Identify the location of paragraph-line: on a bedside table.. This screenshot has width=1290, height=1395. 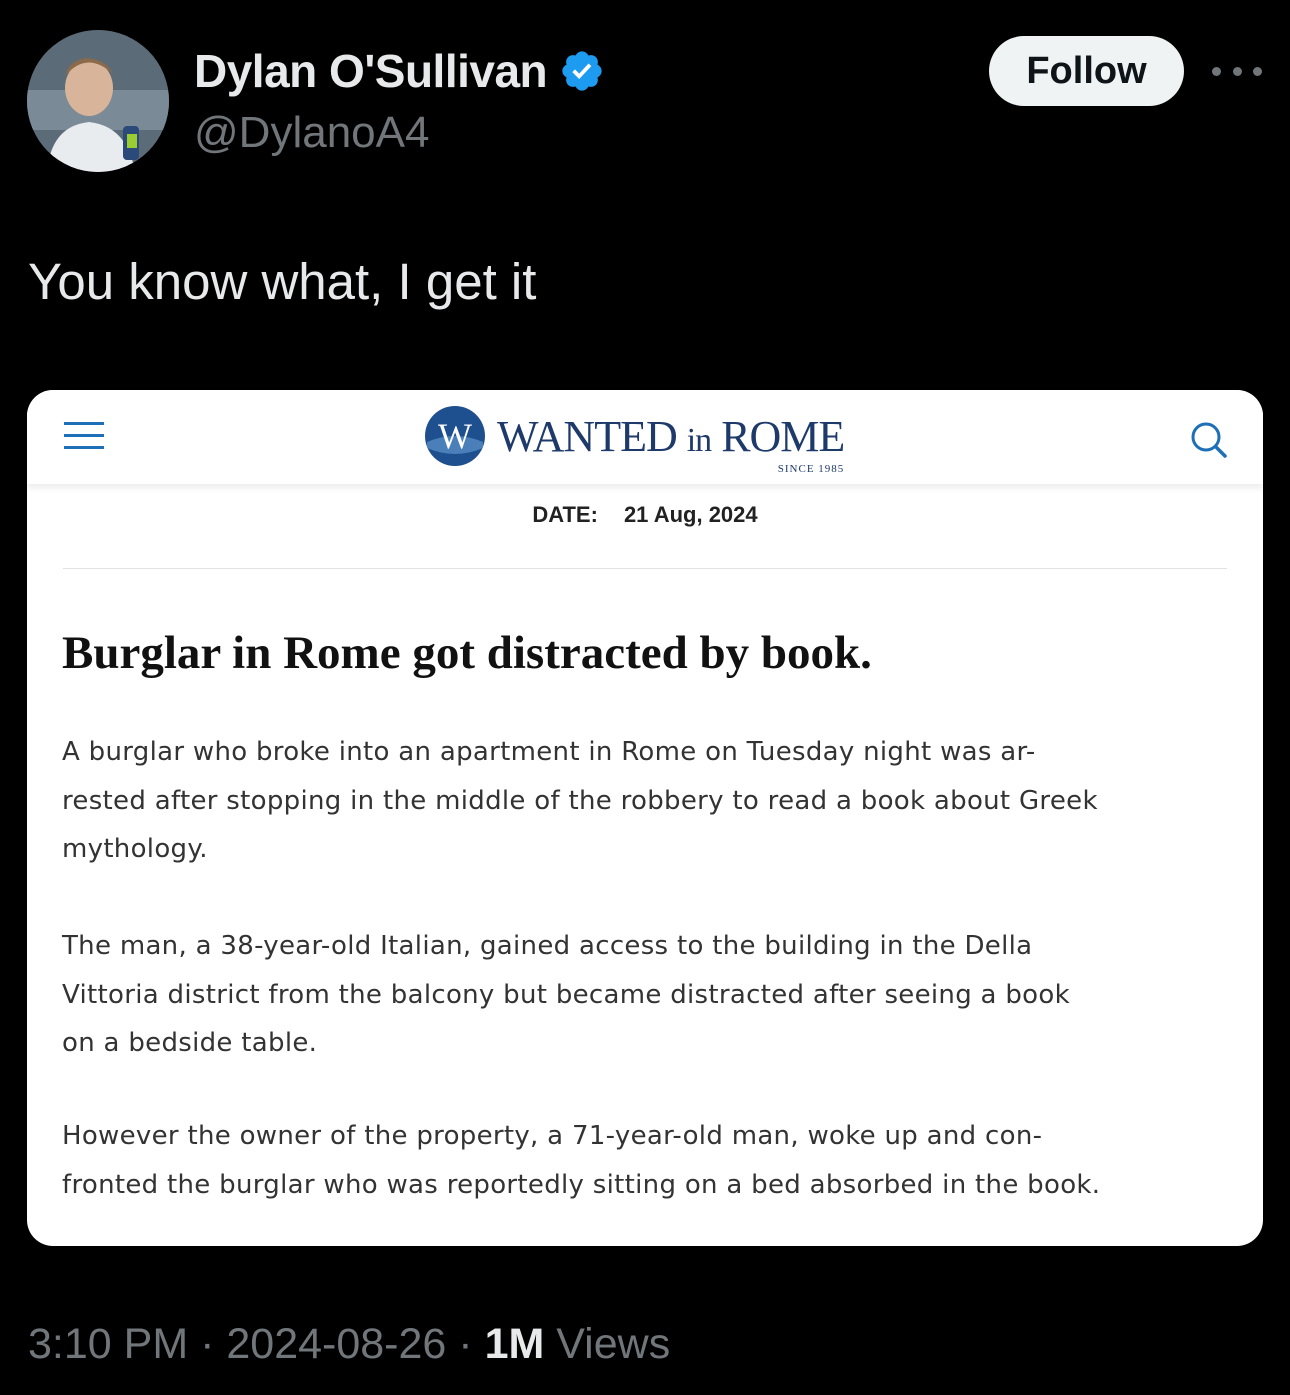
(190, 1043).